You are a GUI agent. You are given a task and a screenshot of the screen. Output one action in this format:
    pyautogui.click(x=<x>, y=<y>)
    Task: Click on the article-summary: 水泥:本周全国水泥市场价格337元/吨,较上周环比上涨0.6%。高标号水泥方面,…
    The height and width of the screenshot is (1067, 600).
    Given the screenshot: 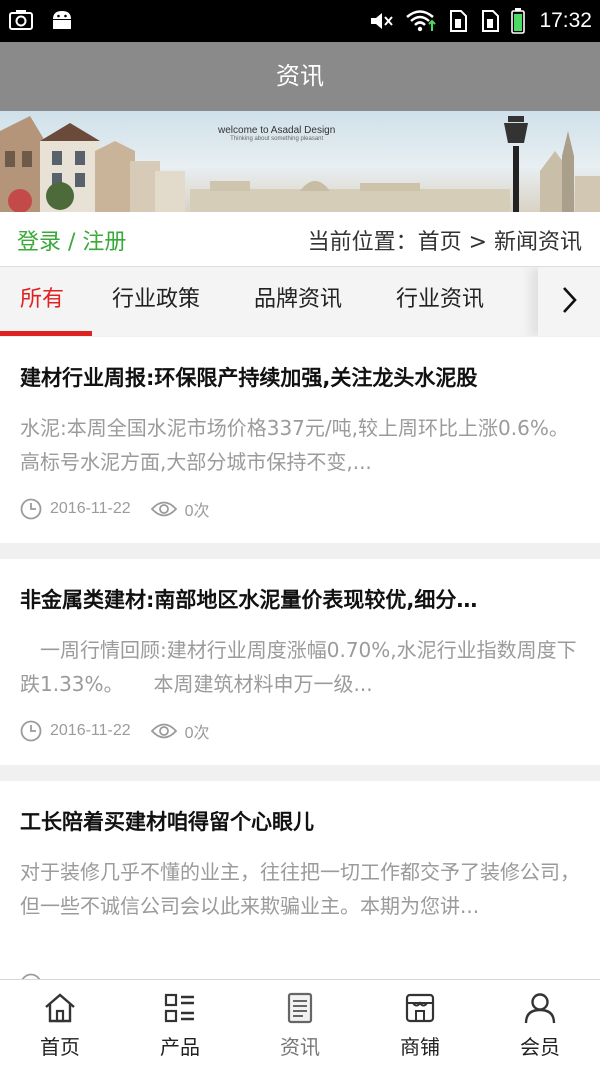 What is the action you would take?
    pyautogui.click(x=294, y=445)
    